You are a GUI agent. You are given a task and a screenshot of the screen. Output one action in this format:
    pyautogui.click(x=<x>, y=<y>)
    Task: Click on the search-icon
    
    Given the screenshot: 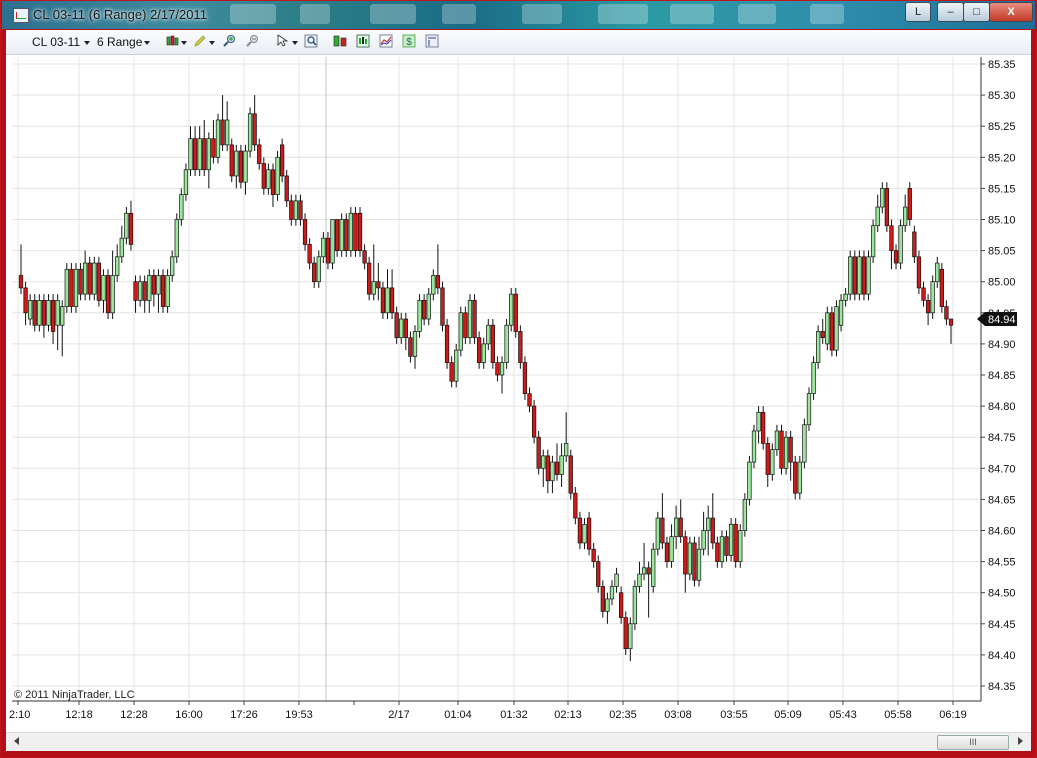 What is the action you would take?
    pyautogui.click(x=311, y=41)
    